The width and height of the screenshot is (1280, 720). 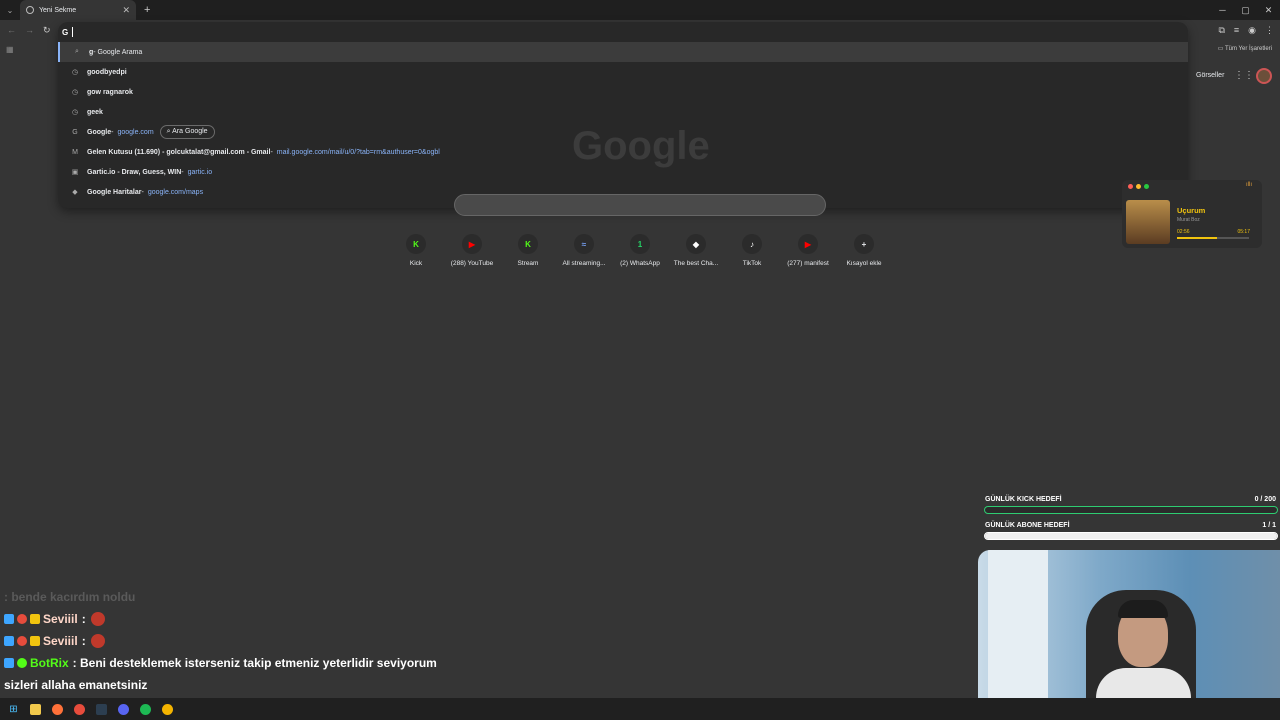 I want to click on shortcut-tile: + Kısayol ekle, so click(x=864, y=250).